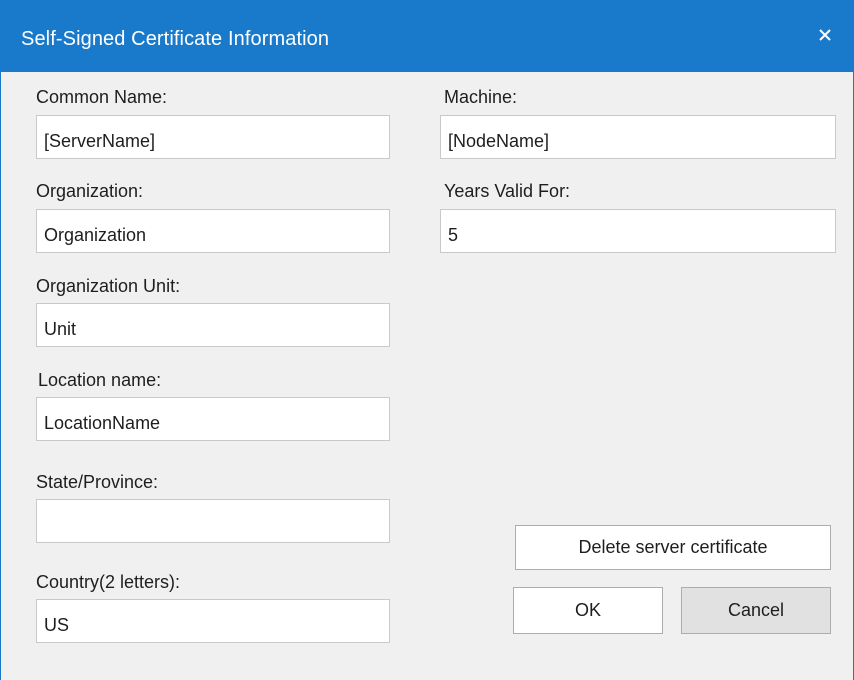  What do you see at coordinates (90, 191) in the screenshot?
I see `organization-label: Organization:` at bounding box center [90, 191].